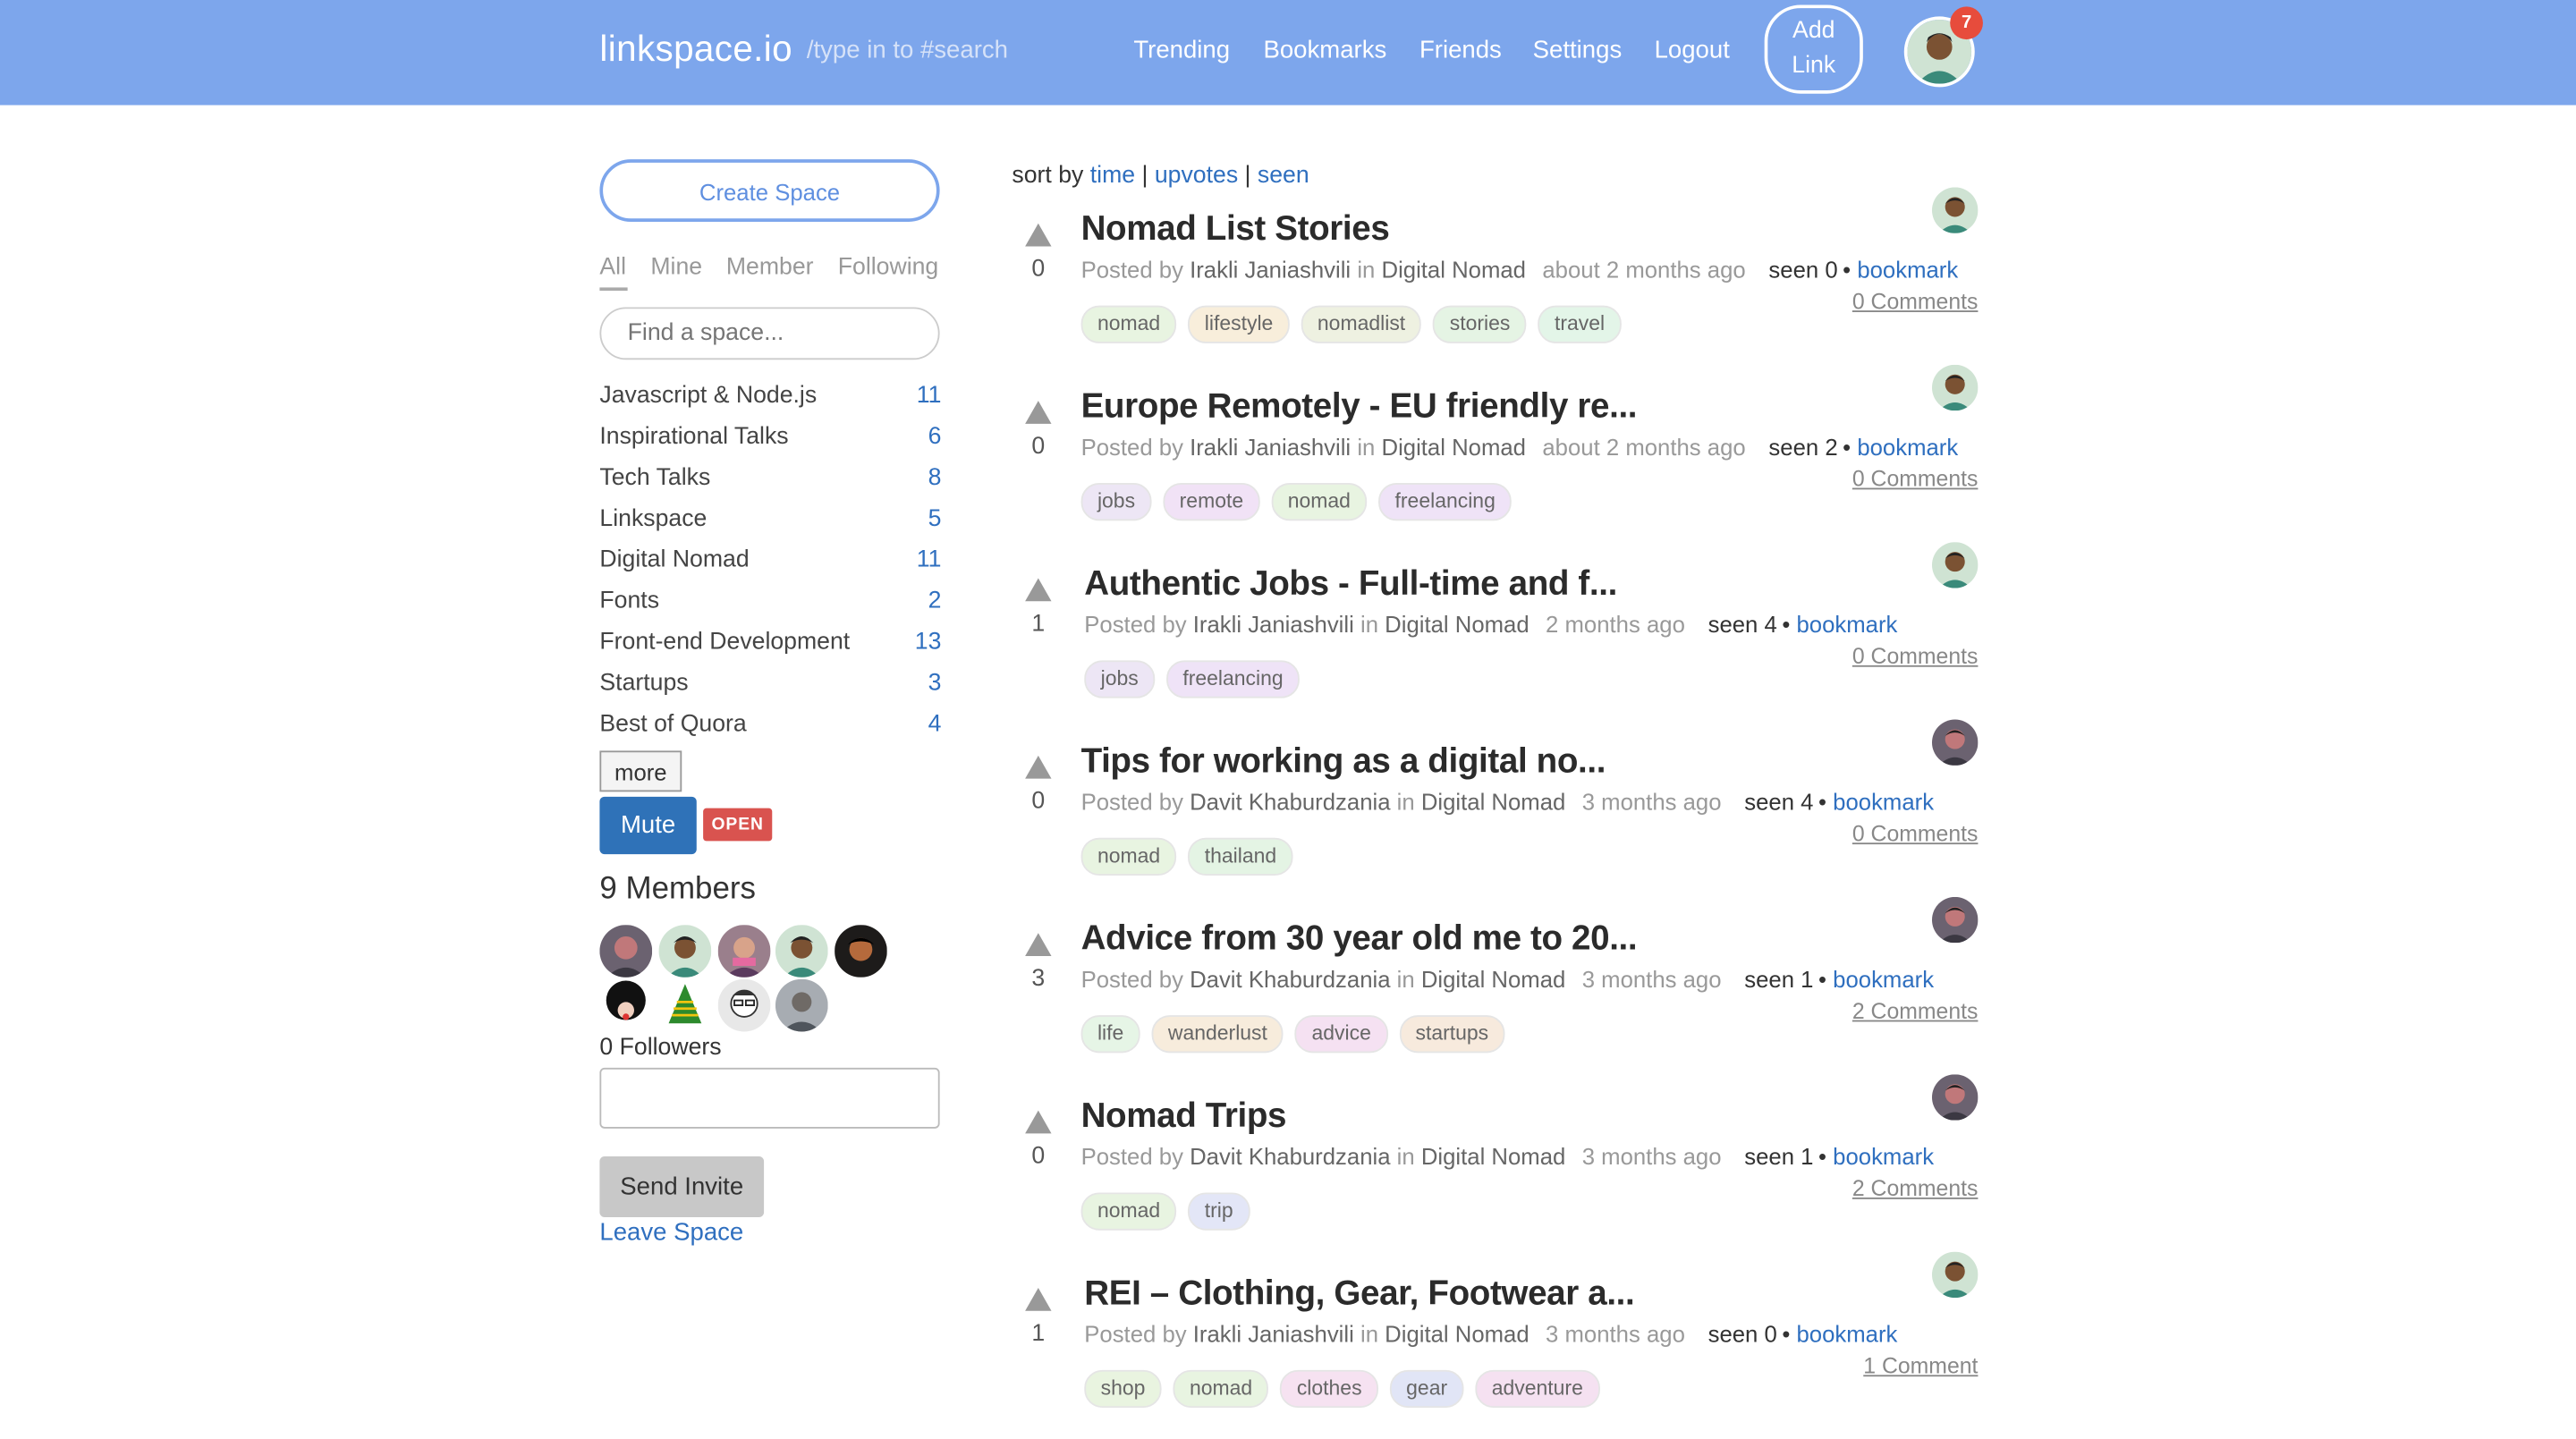  I want to click on nav-friends: Friends, so click(1460, 50).